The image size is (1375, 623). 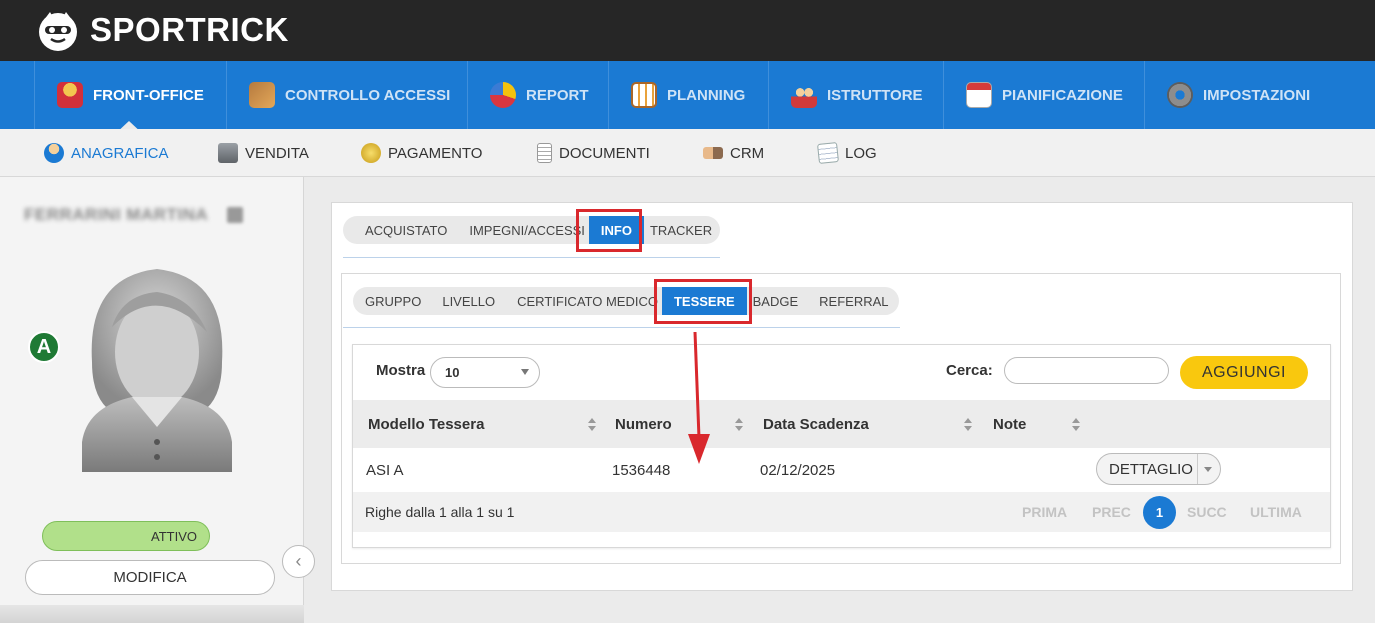 I want to click on cell-data-scadenza: 02/12/2025, so click(x=798, y=470).